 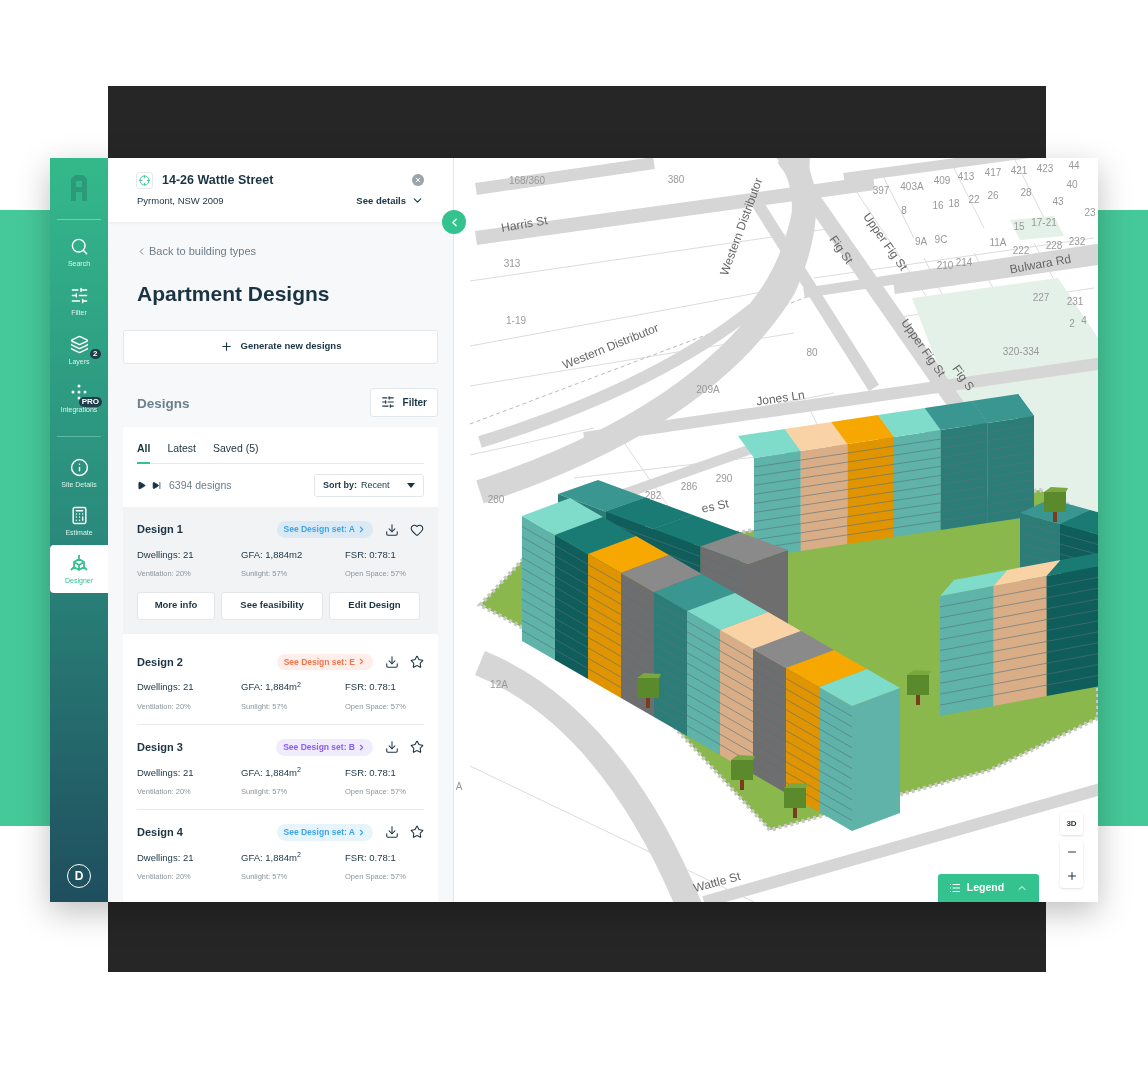 I want to click on design-action-button: More info, so click(x=176, y=605).